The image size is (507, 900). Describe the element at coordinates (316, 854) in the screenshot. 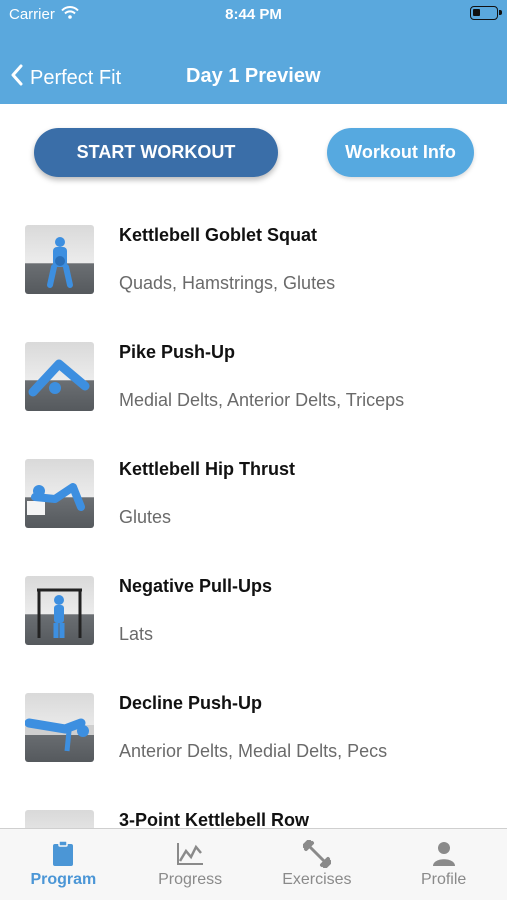

I see `dumbbell-icon` at that location.